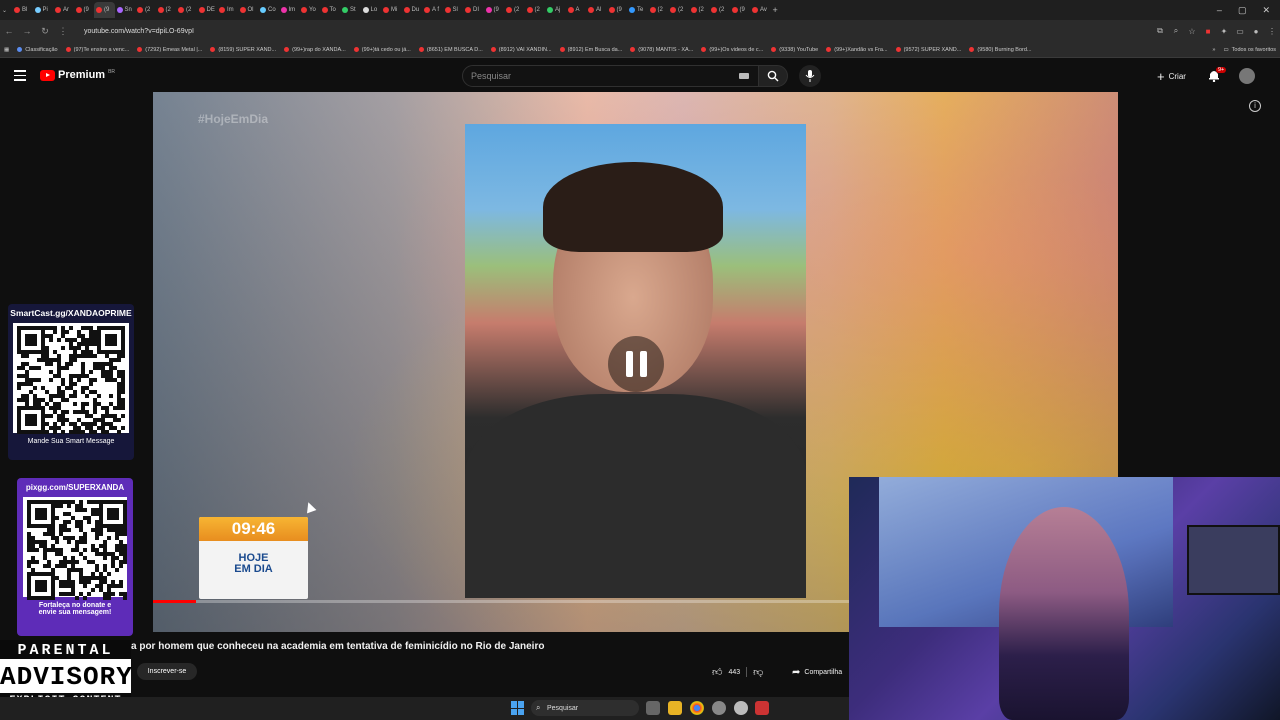 The width and height of the screenshot is (1280, 720). Describe the element at coordinates (167, 671) in the screenshot. I see `subscribe-button: Inscrever-se` at that location.